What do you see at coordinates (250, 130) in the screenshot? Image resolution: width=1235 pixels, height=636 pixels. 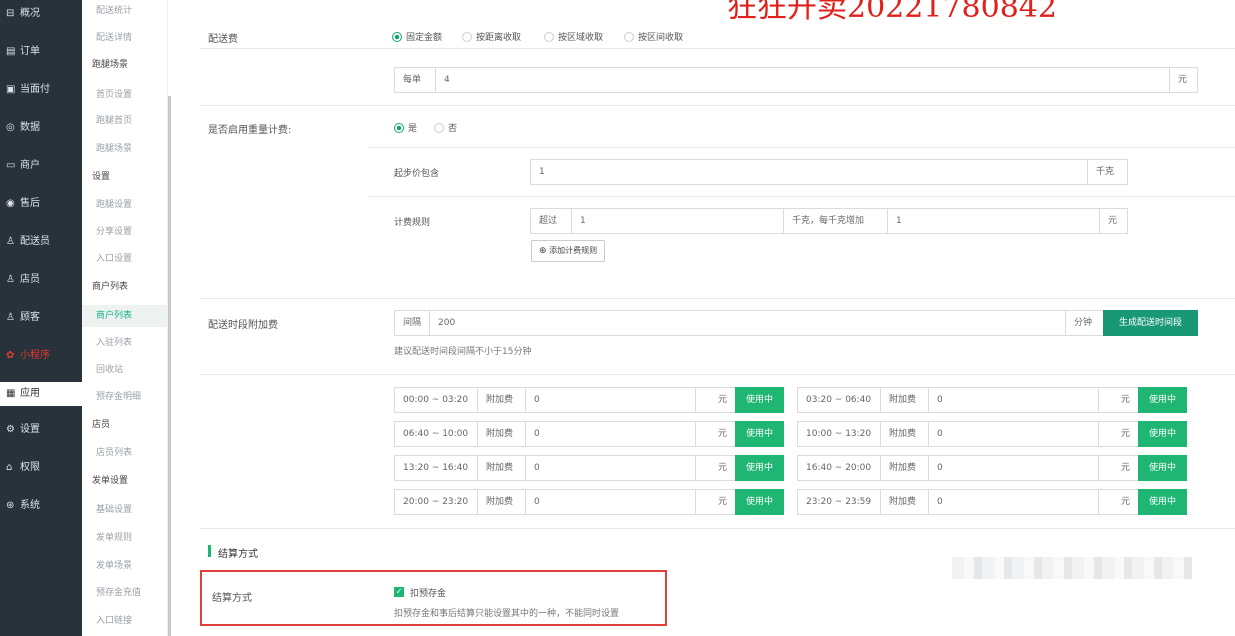 I see `weight-billing-label: 是否启用重量计费:` at bounding box center [250, 130].